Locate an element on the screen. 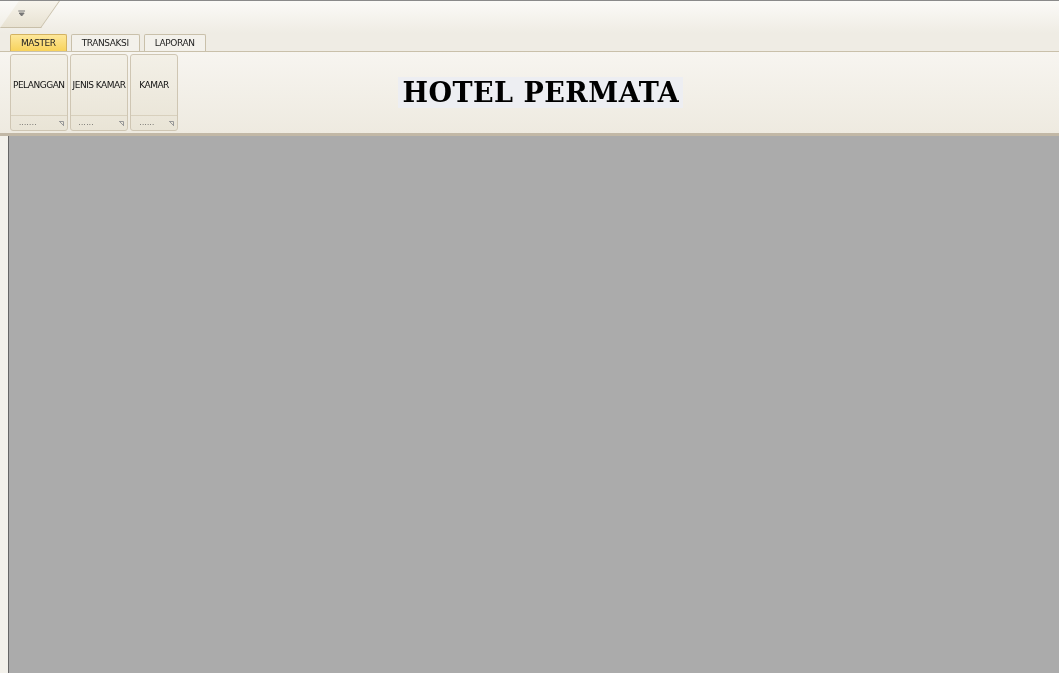 This screenshot has height=673, width=1059. ribbon-button: JENIS KAMAR is located at coordinates (99, 85).